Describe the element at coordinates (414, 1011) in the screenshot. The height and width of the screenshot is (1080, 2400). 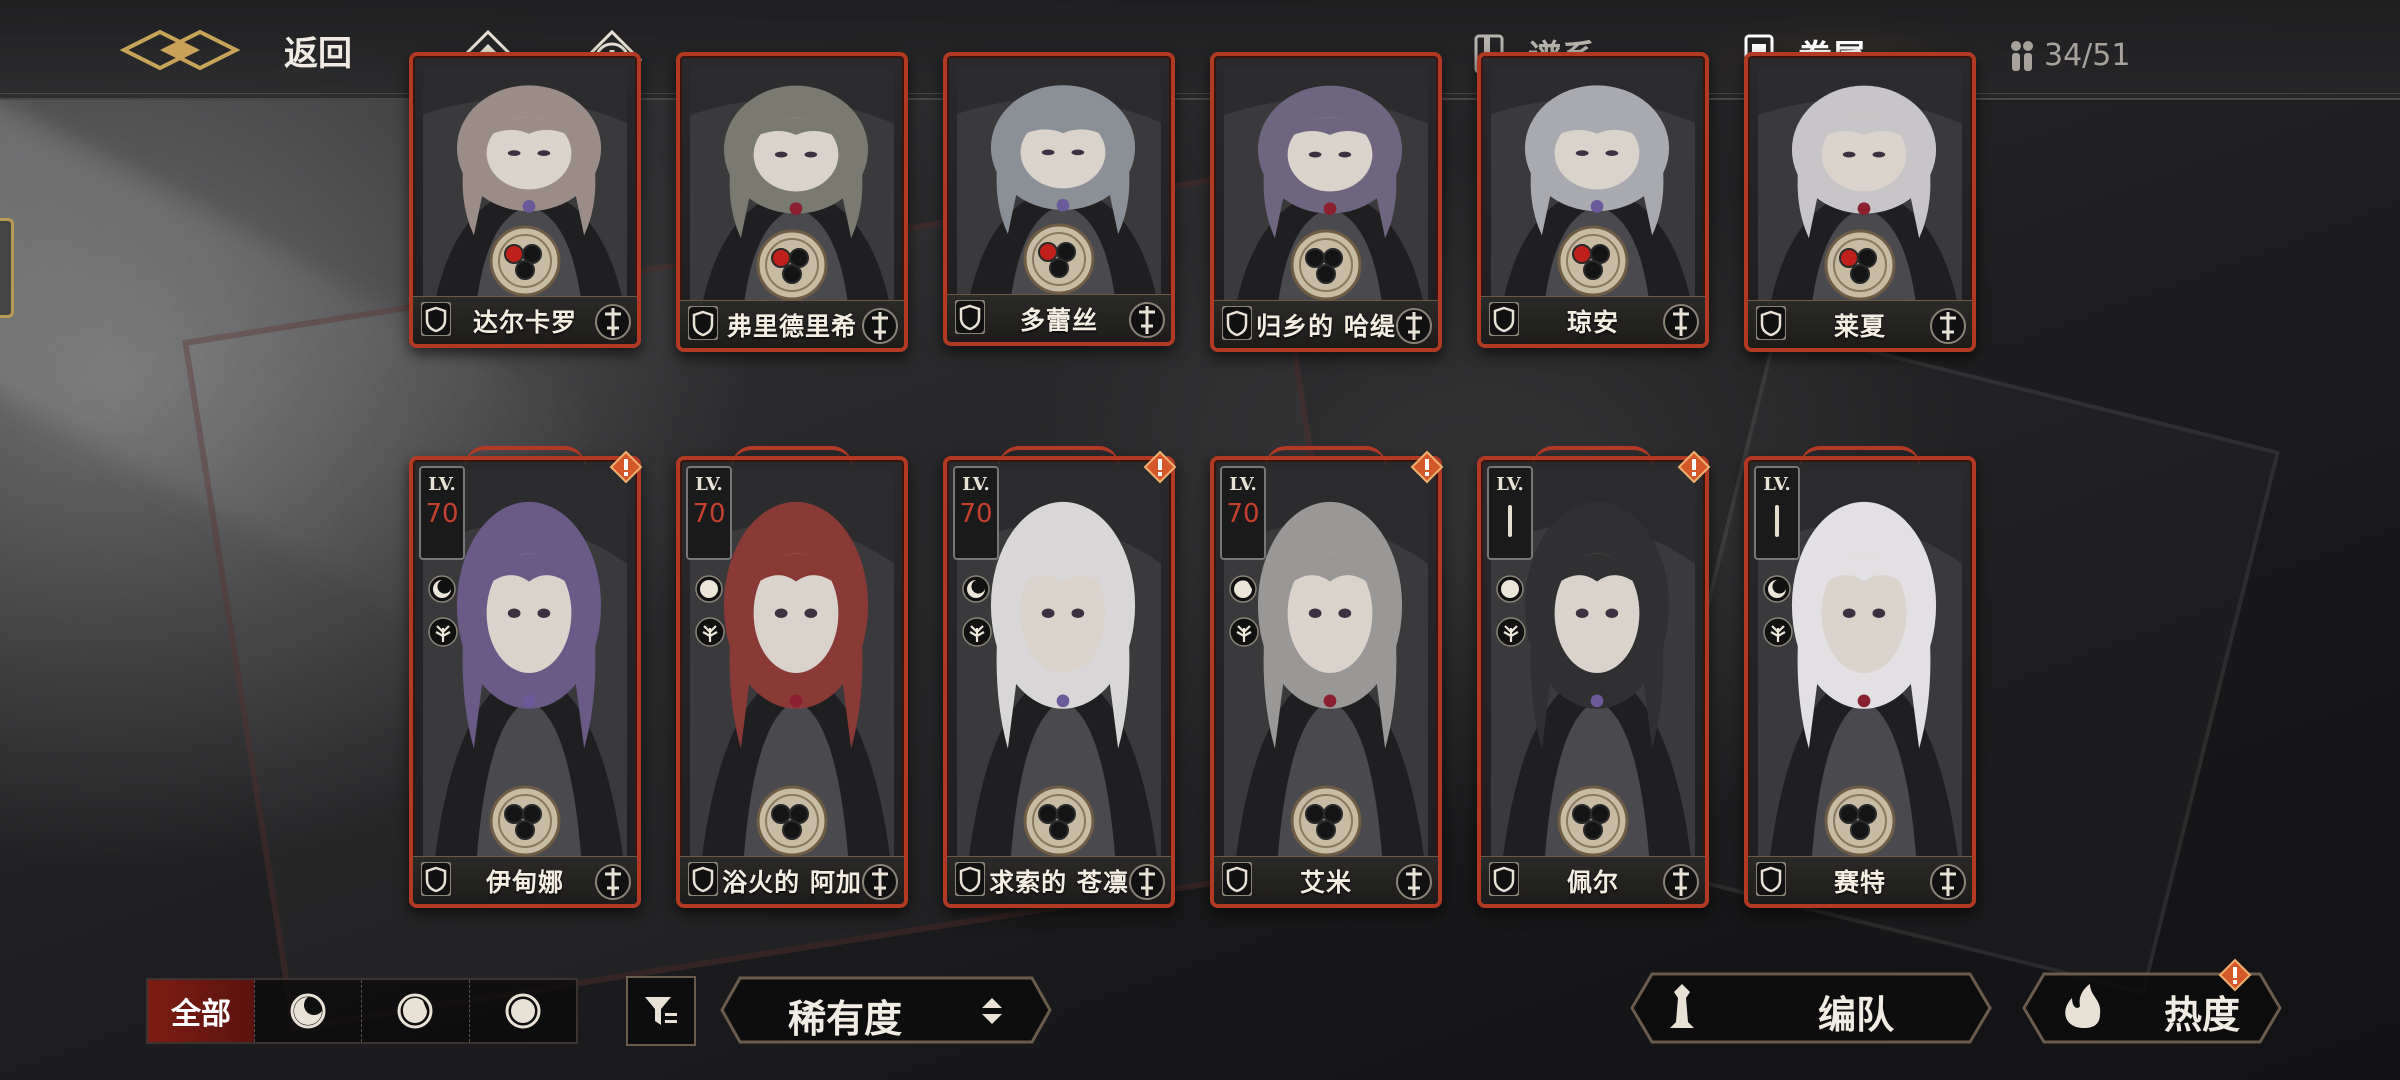
I see `filter-half-moon-button` at that location.